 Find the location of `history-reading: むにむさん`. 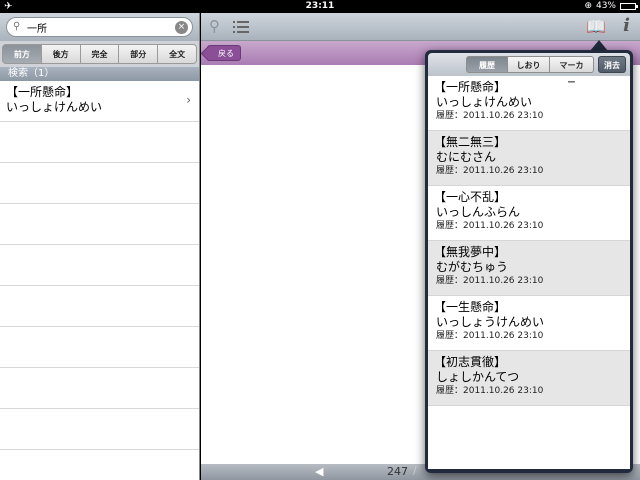

history-reading: むにむさん is located at coordinates (466, 157).